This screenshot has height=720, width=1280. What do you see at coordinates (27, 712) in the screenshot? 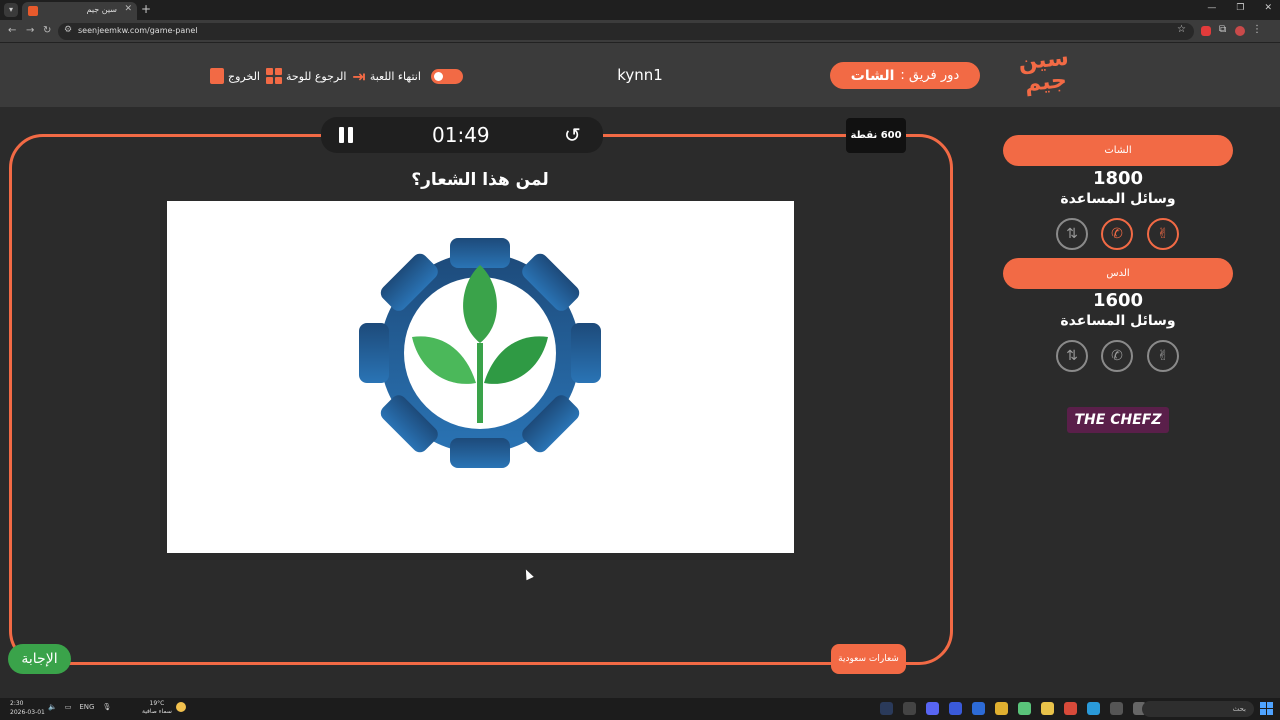
I see `taskbar-date: 2026-03-01` at bounding box center [27, 712].